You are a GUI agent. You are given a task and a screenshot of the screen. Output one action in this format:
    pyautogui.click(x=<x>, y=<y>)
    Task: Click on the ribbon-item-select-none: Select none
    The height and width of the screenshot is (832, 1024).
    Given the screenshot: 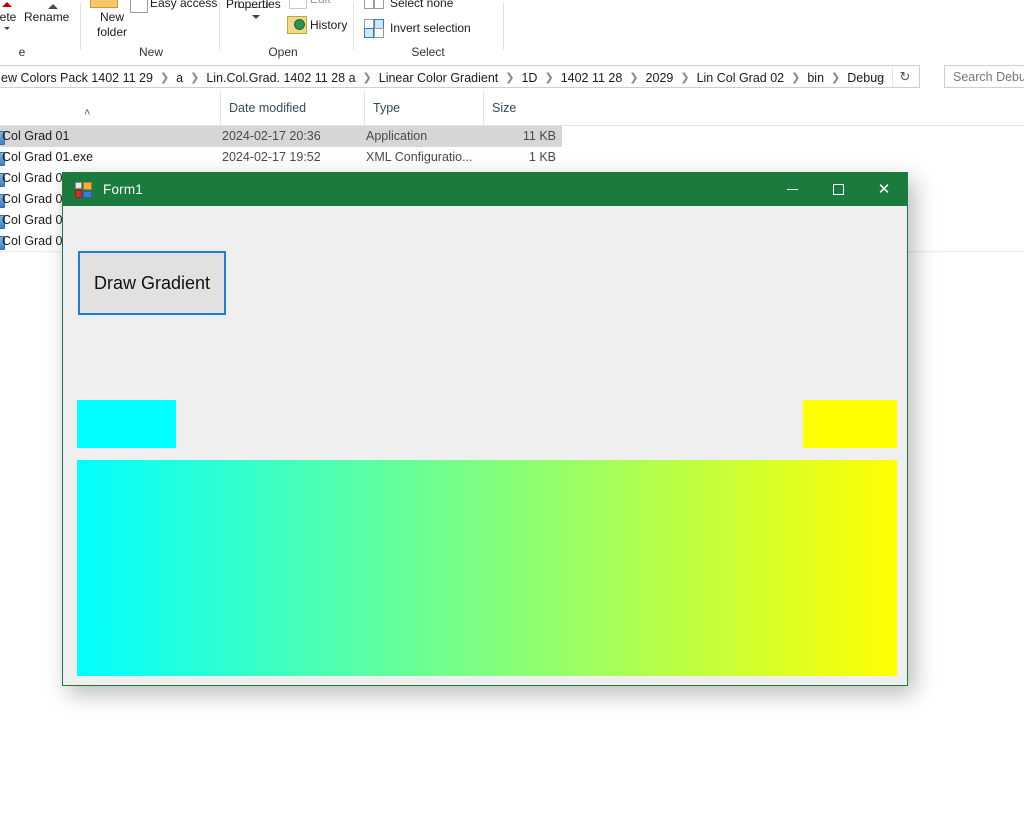 What is the action you would take?
    pyautogui.click(x=421, y=5)
    